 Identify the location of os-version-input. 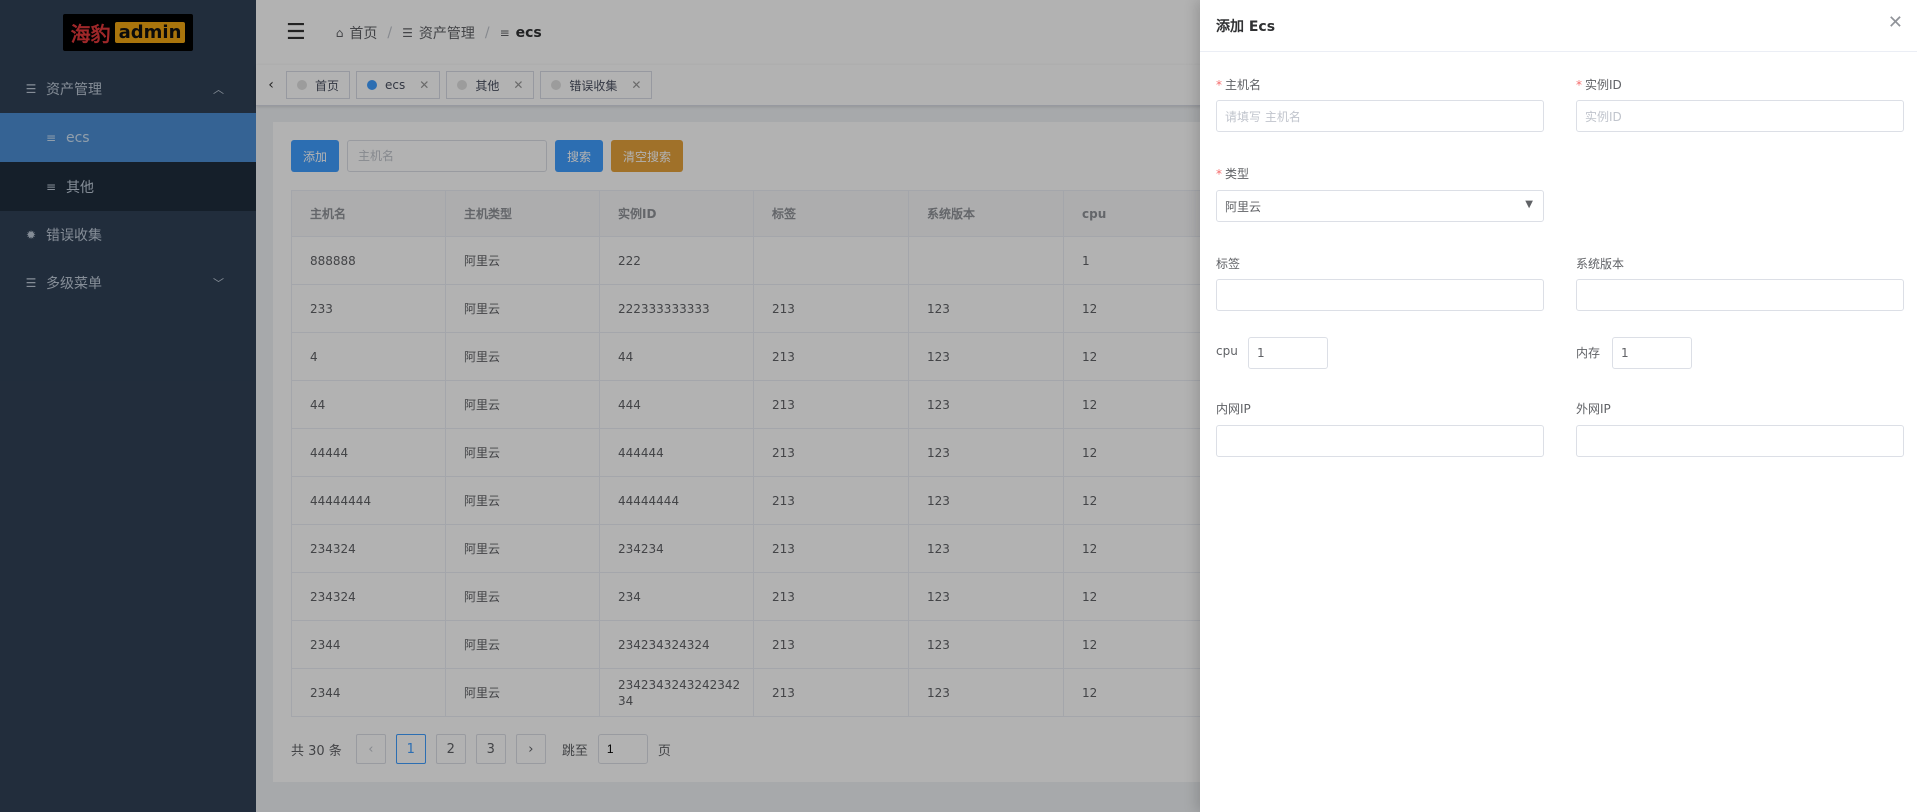
(1740, 295).